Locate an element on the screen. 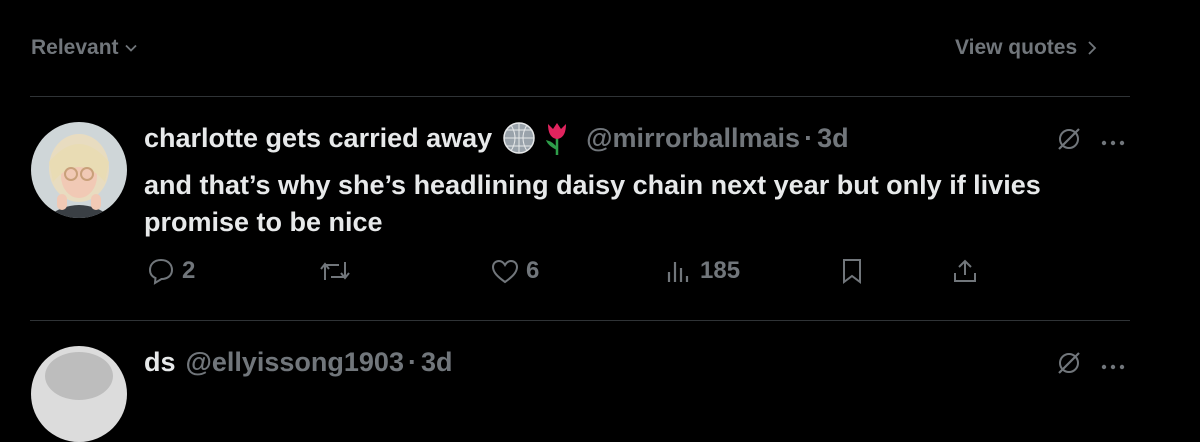  reply-count: 2 is located at coordinates (189, 270).